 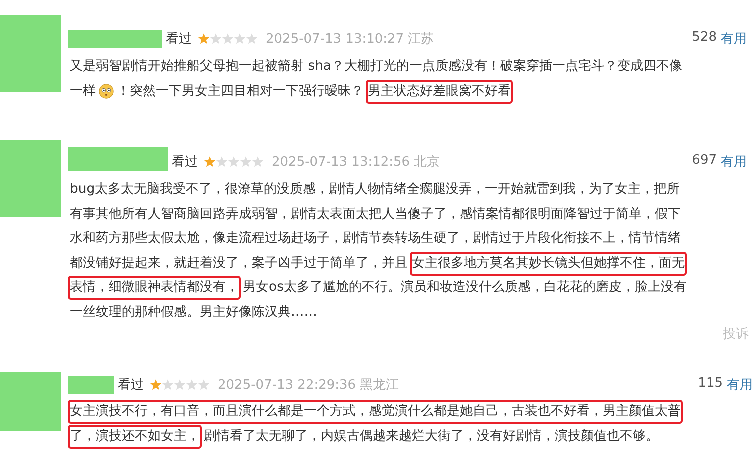 I want to click on flushed-emoji-icon, so click(x=106, y=92).